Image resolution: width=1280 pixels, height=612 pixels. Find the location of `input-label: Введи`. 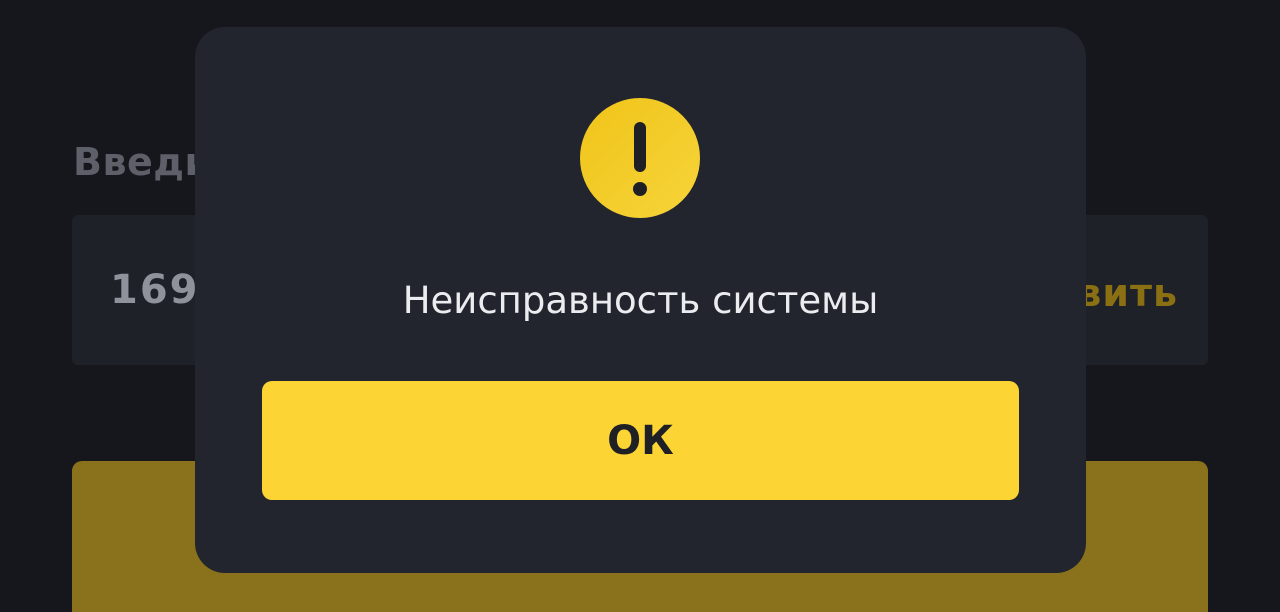

input-label: Введи is located at coordinates (142, 162).